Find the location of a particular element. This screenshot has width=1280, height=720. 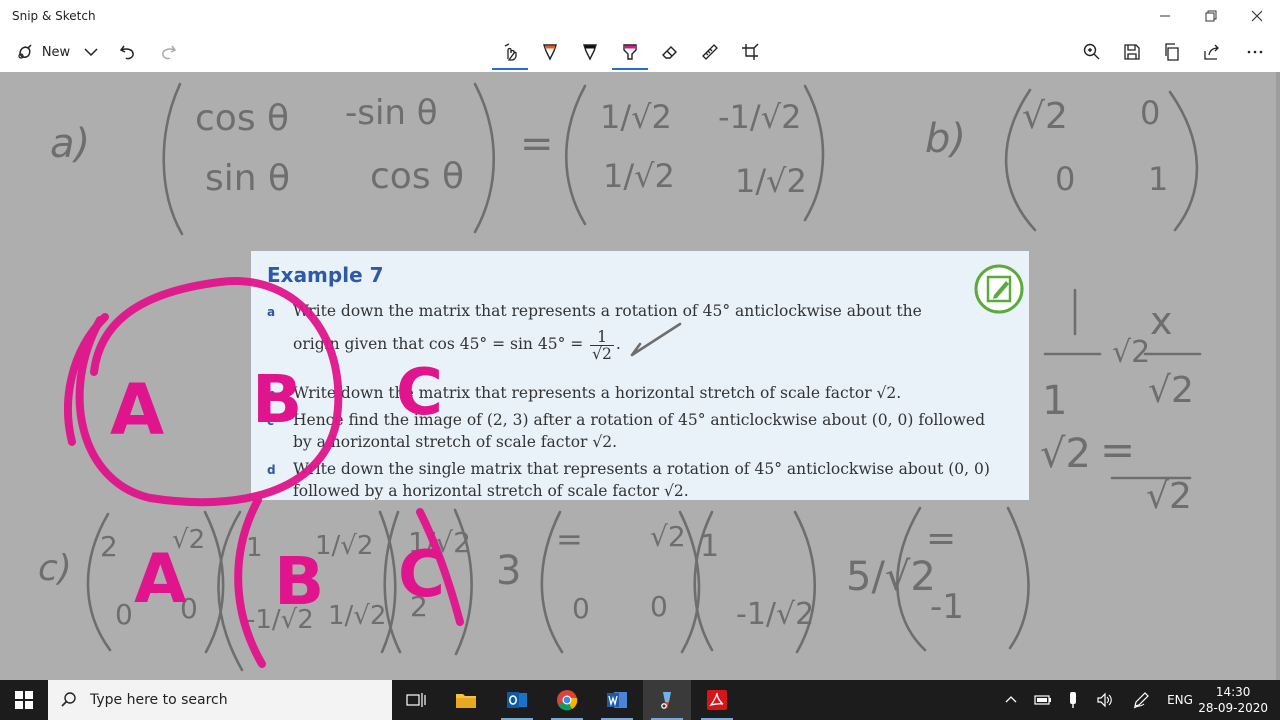

touch-writing-button is located at coordinates (510, 52).